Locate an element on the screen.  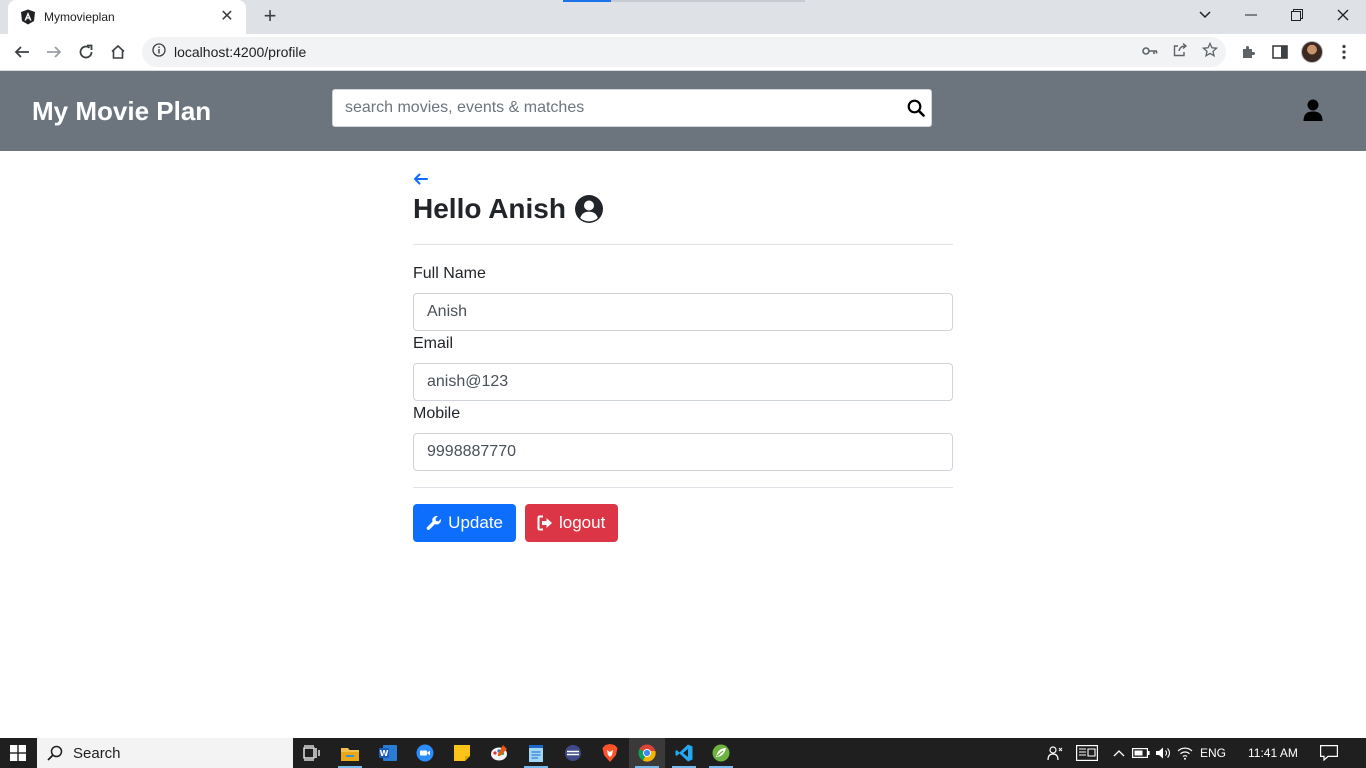
profile-avatar is located at coordinates (1312, 52).